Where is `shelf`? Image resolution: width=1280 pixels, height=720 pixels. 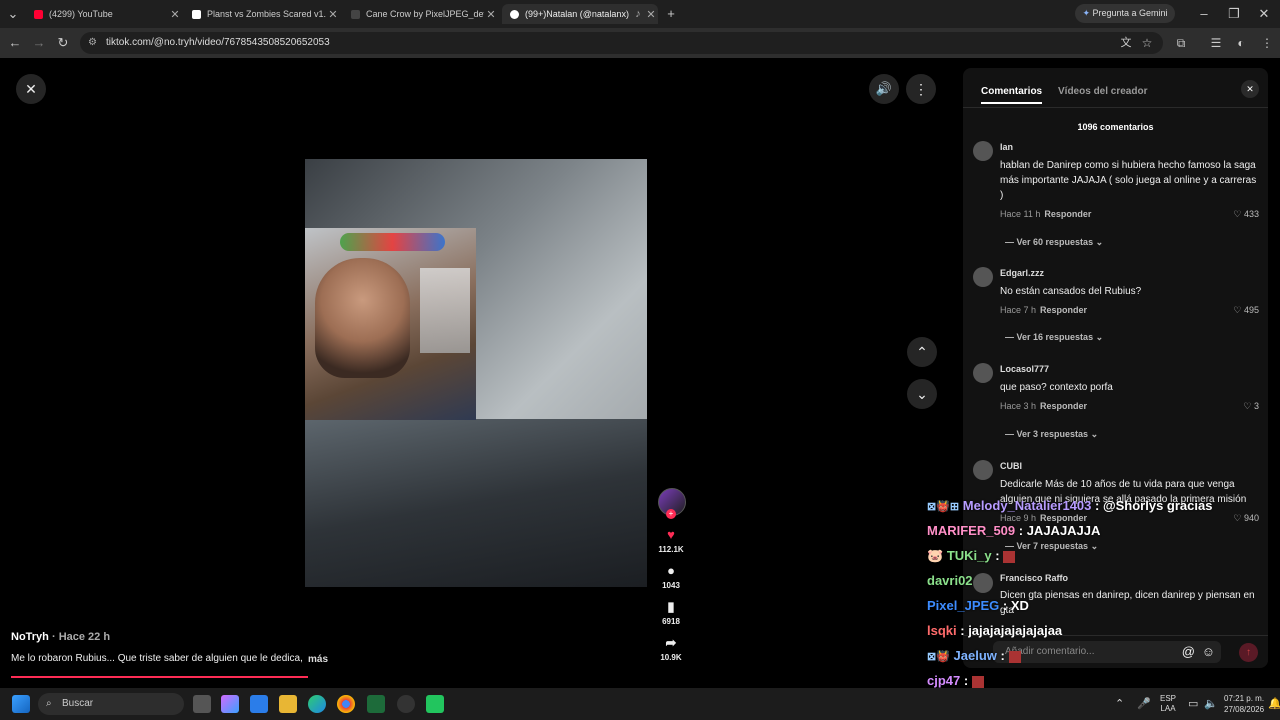
shelf is located at coordinates (445, 310).